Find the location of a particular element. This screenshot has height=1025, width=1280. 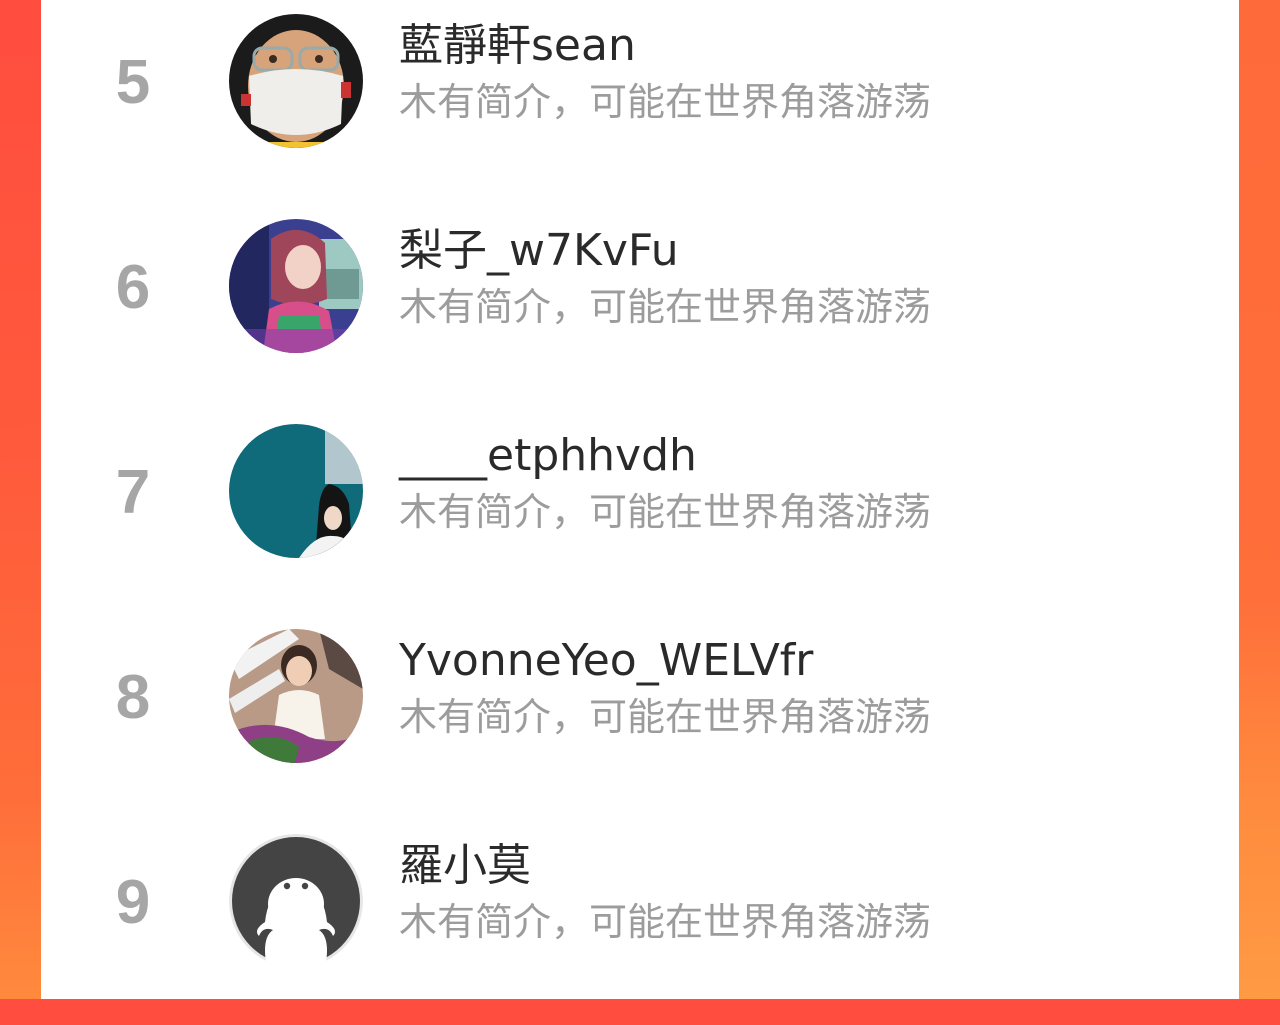

user-name: 羅小莫 is located at coordinates (465, 866).